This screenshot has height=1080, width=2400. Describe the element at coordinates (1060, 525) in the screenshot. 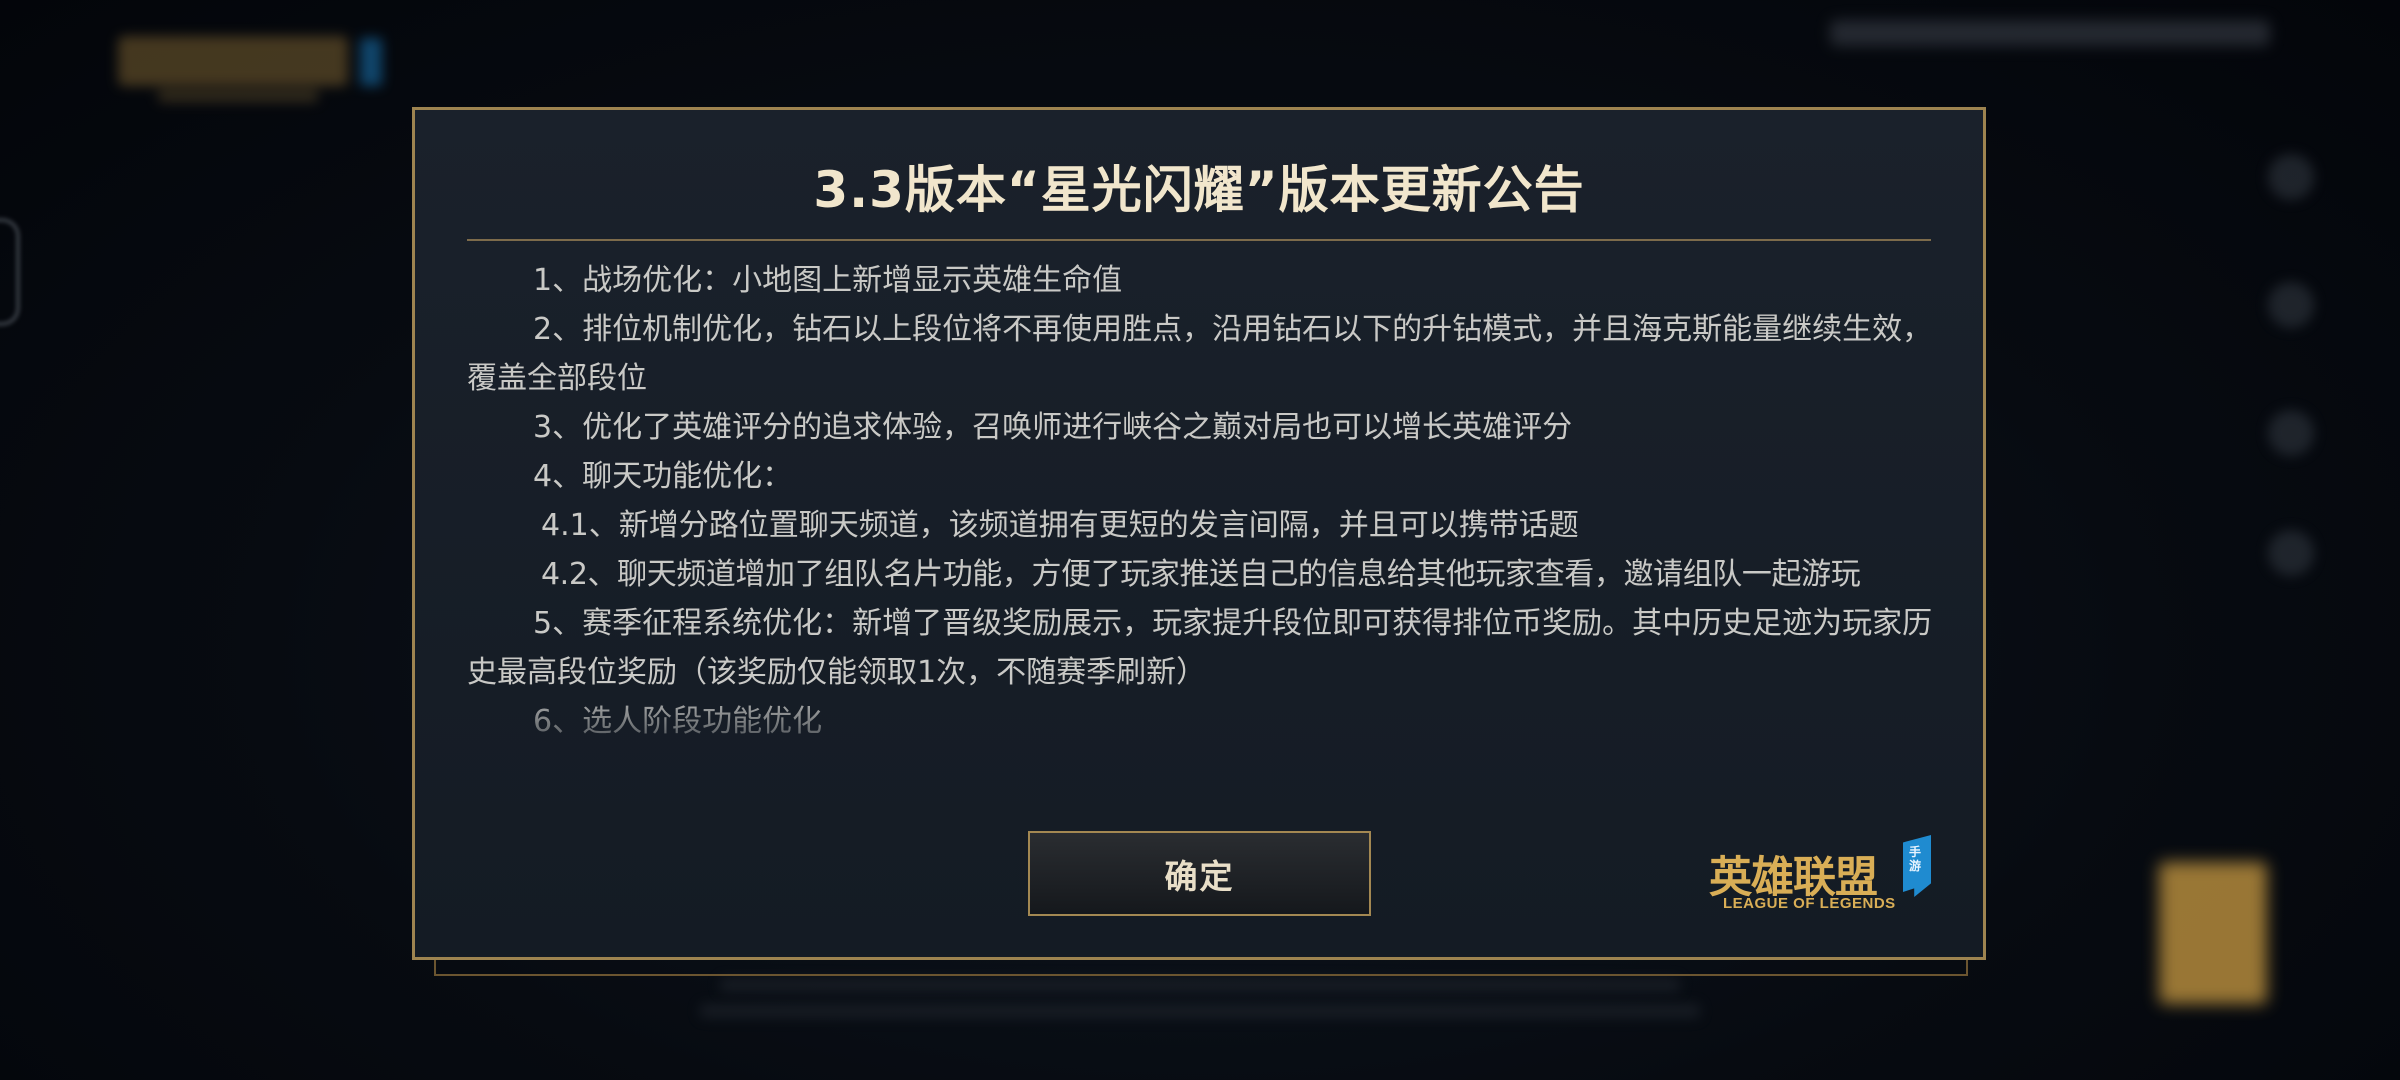

I see `announcement-subitem: 4.1、新增分路位置聊天频道，该频道拥有更短的发言间隔，并且可以携带话题` at that location.